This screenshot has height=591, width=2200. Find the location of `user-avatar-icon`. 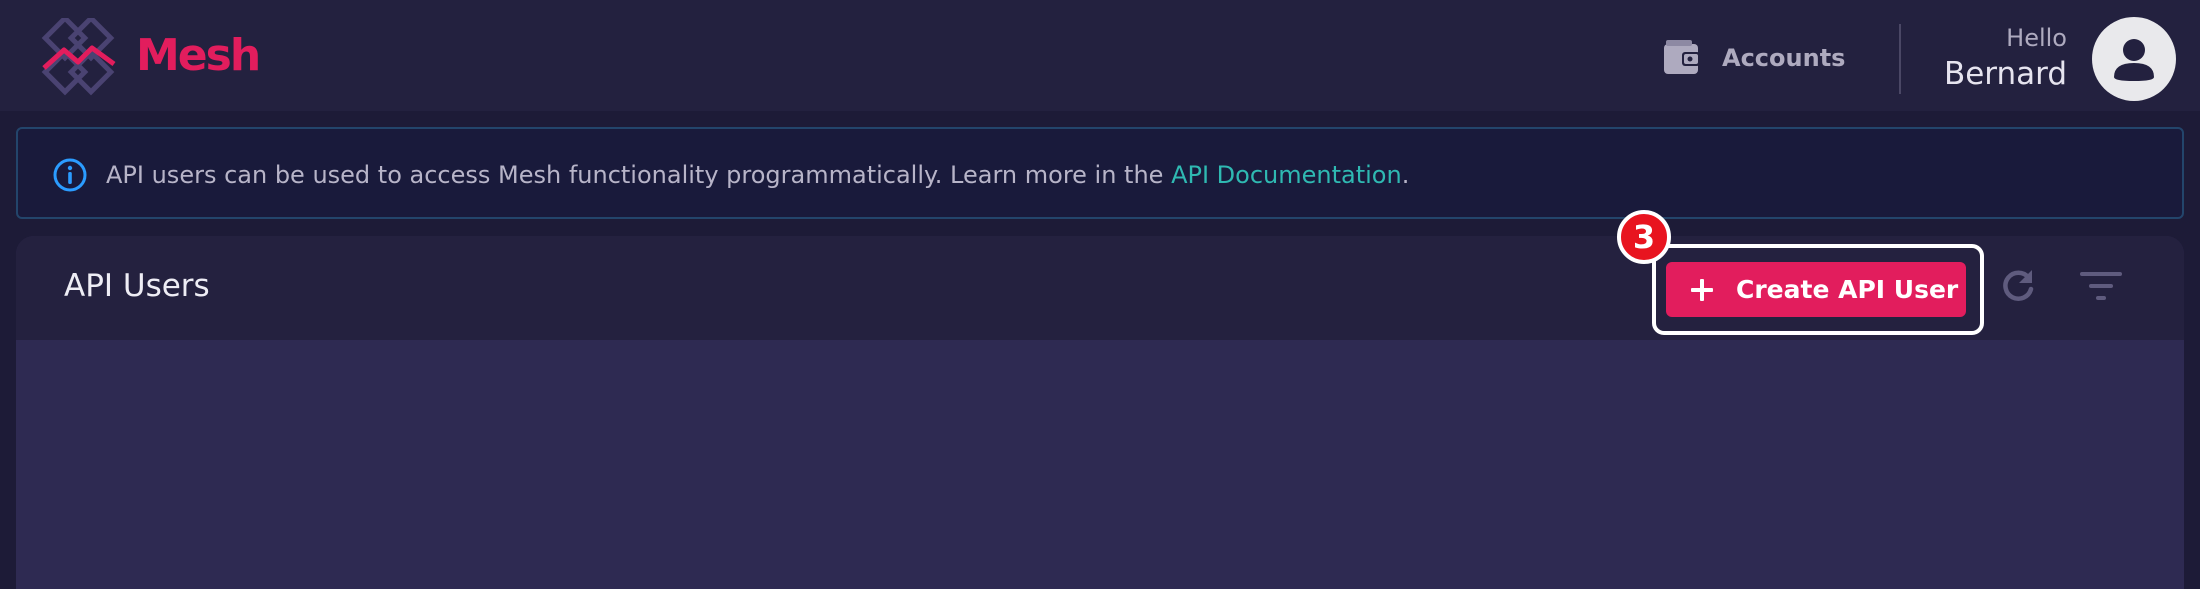

user-avatar-icon is located at coordinates (2134, 60).